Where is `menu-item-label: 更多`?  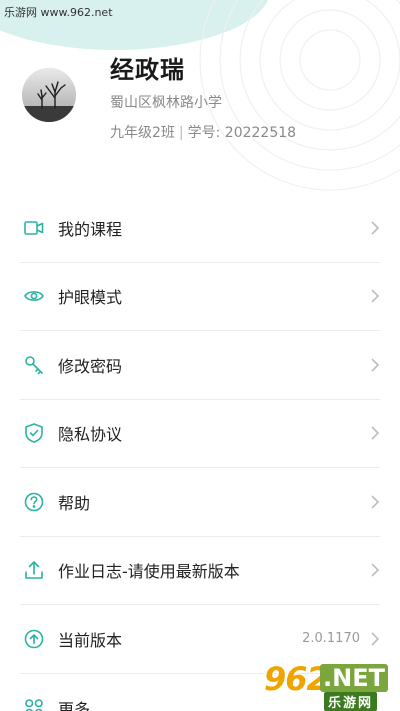
menu-item-label: 更多 is located at coordinates (74, 705).